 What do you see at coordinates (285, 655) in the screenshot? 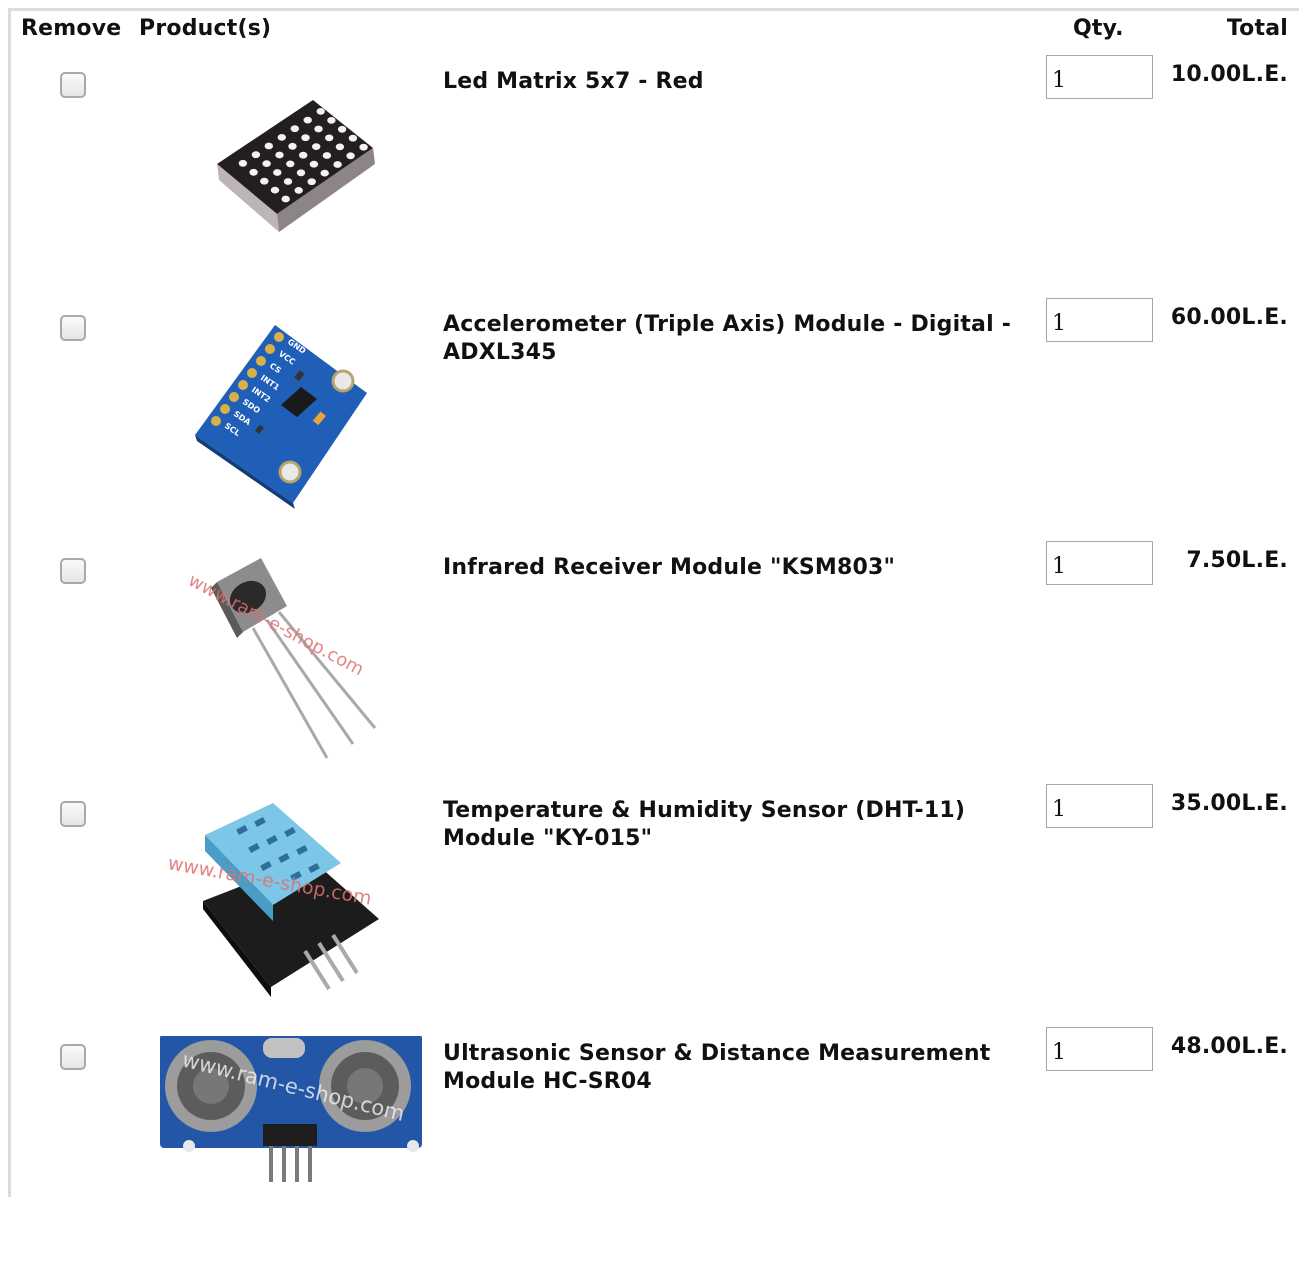
I see `ir-receiver-image: www.ram-e-shop.com` at bounding box center [285, 655].